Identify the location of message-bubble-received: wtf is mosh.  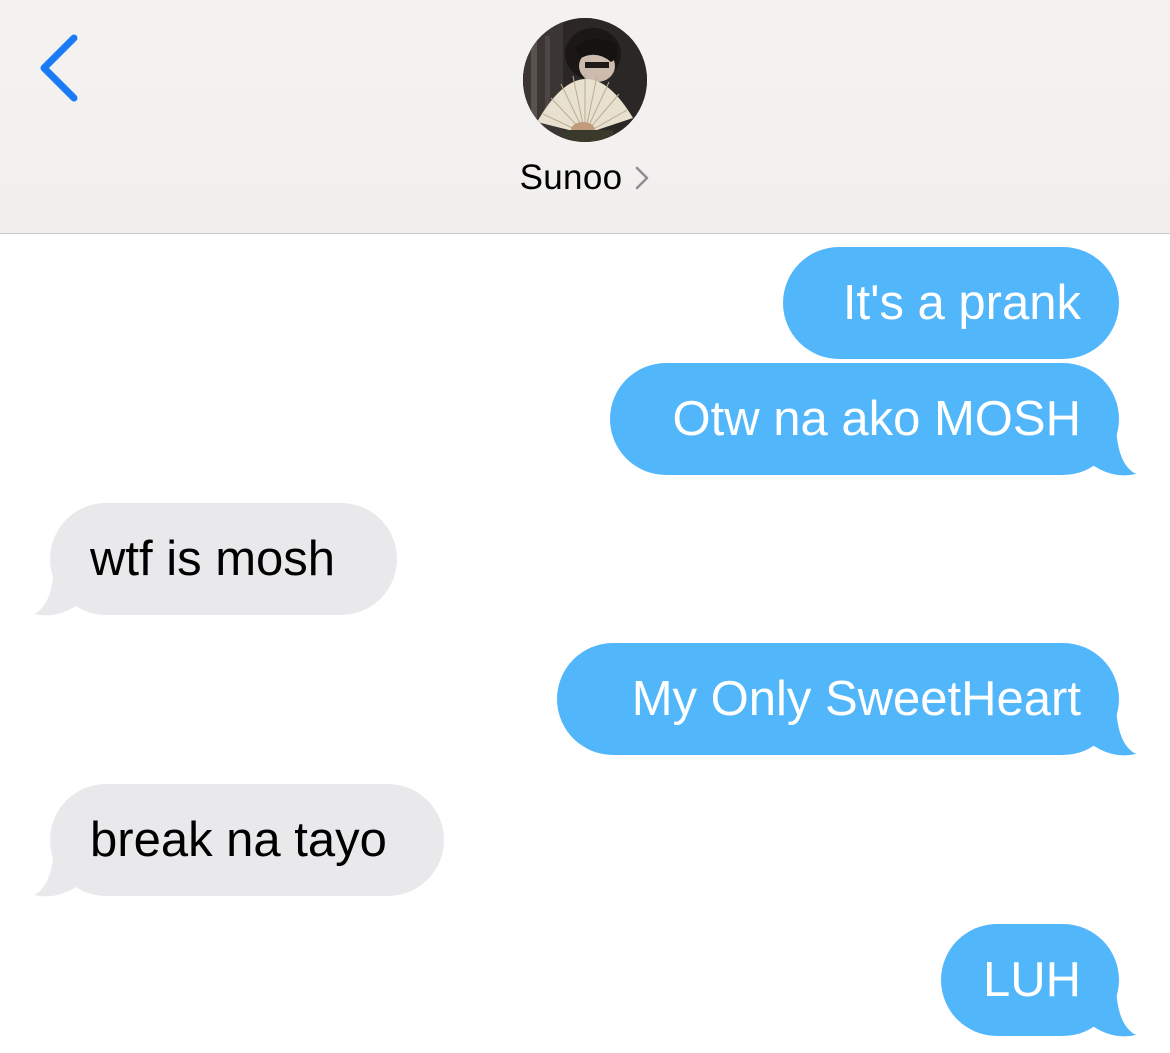
(223, 559).